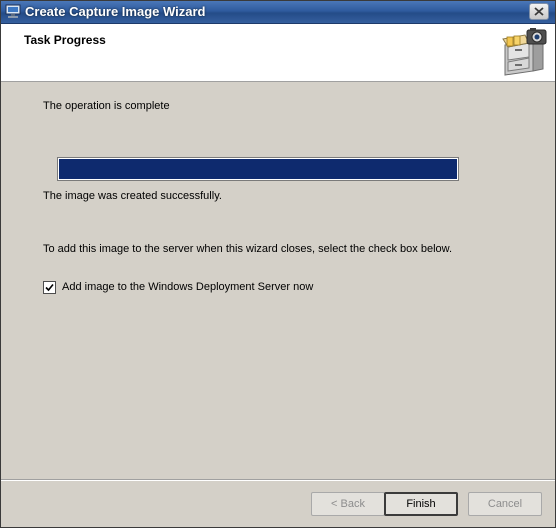 The height and width of the screenshot is (528, 556). I want to click on app-icon, so click(13, 11).